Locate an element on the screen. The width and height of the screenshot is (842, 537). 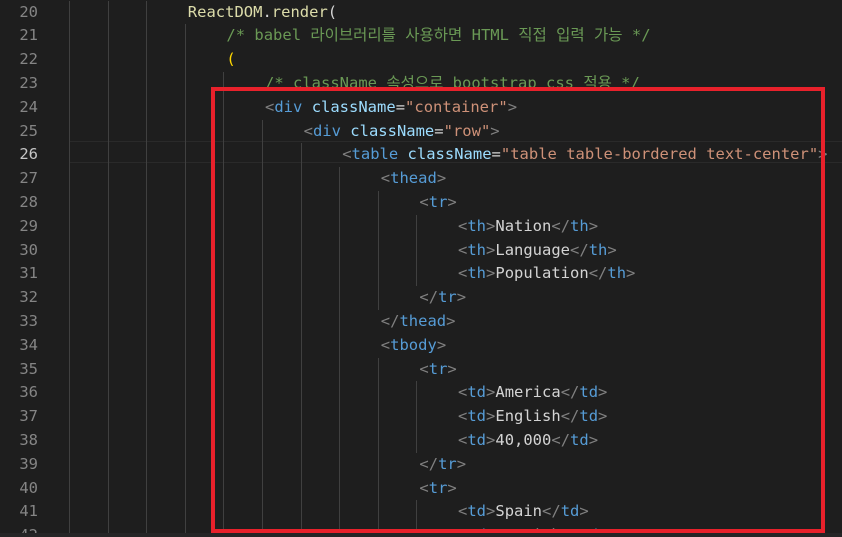
code-text: <th>Nation</th> is located at coordinates (528, 227).